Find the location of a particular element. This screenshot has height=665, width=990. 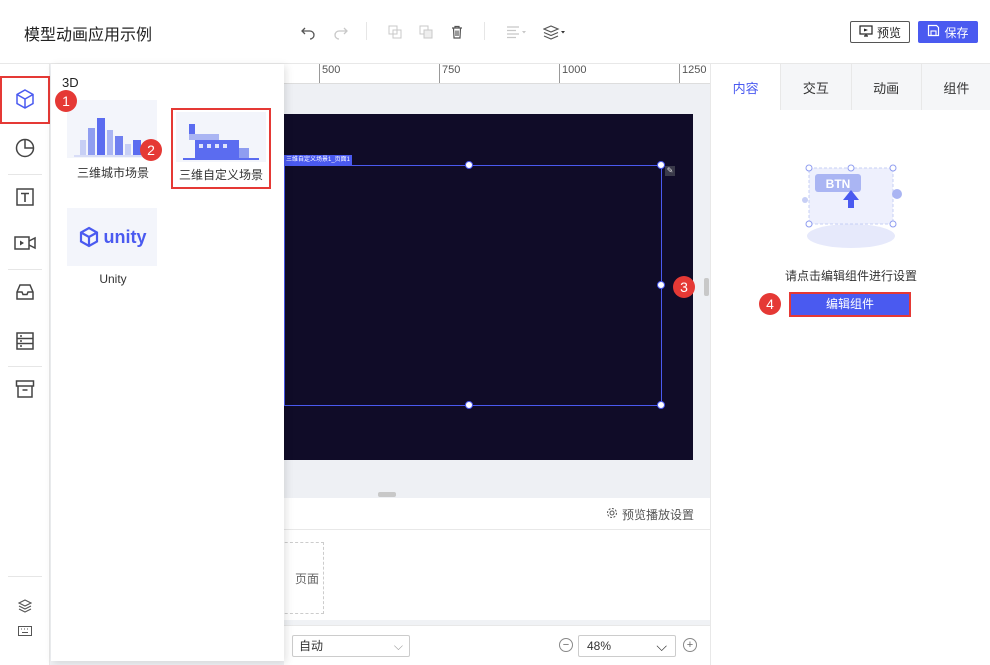

rail-item-3d is located at coordinates (25, 100).